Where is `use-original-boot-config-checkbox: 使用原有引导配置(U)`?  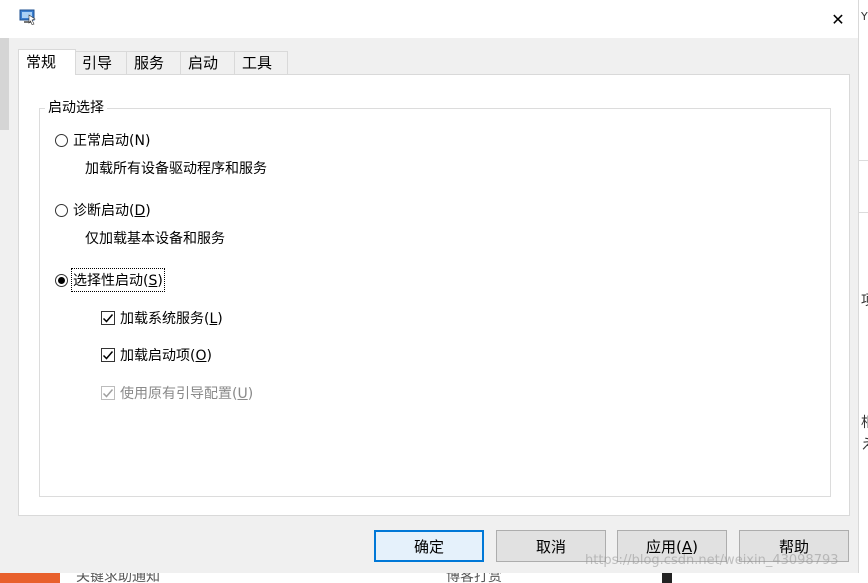
use-original-boot-config-checkbox: 使用原有引导配置(U) is located at coordinates (177, 393).